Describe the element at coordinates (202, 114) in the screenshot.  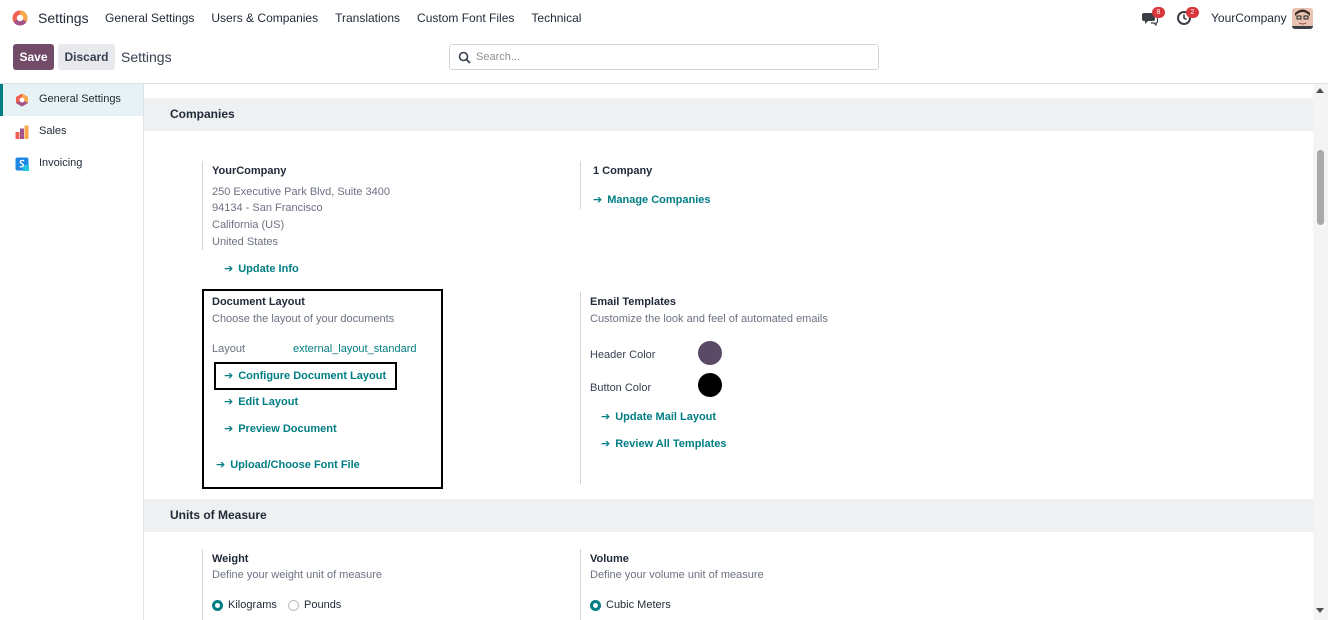
I see `section-title: Companies` at that location.